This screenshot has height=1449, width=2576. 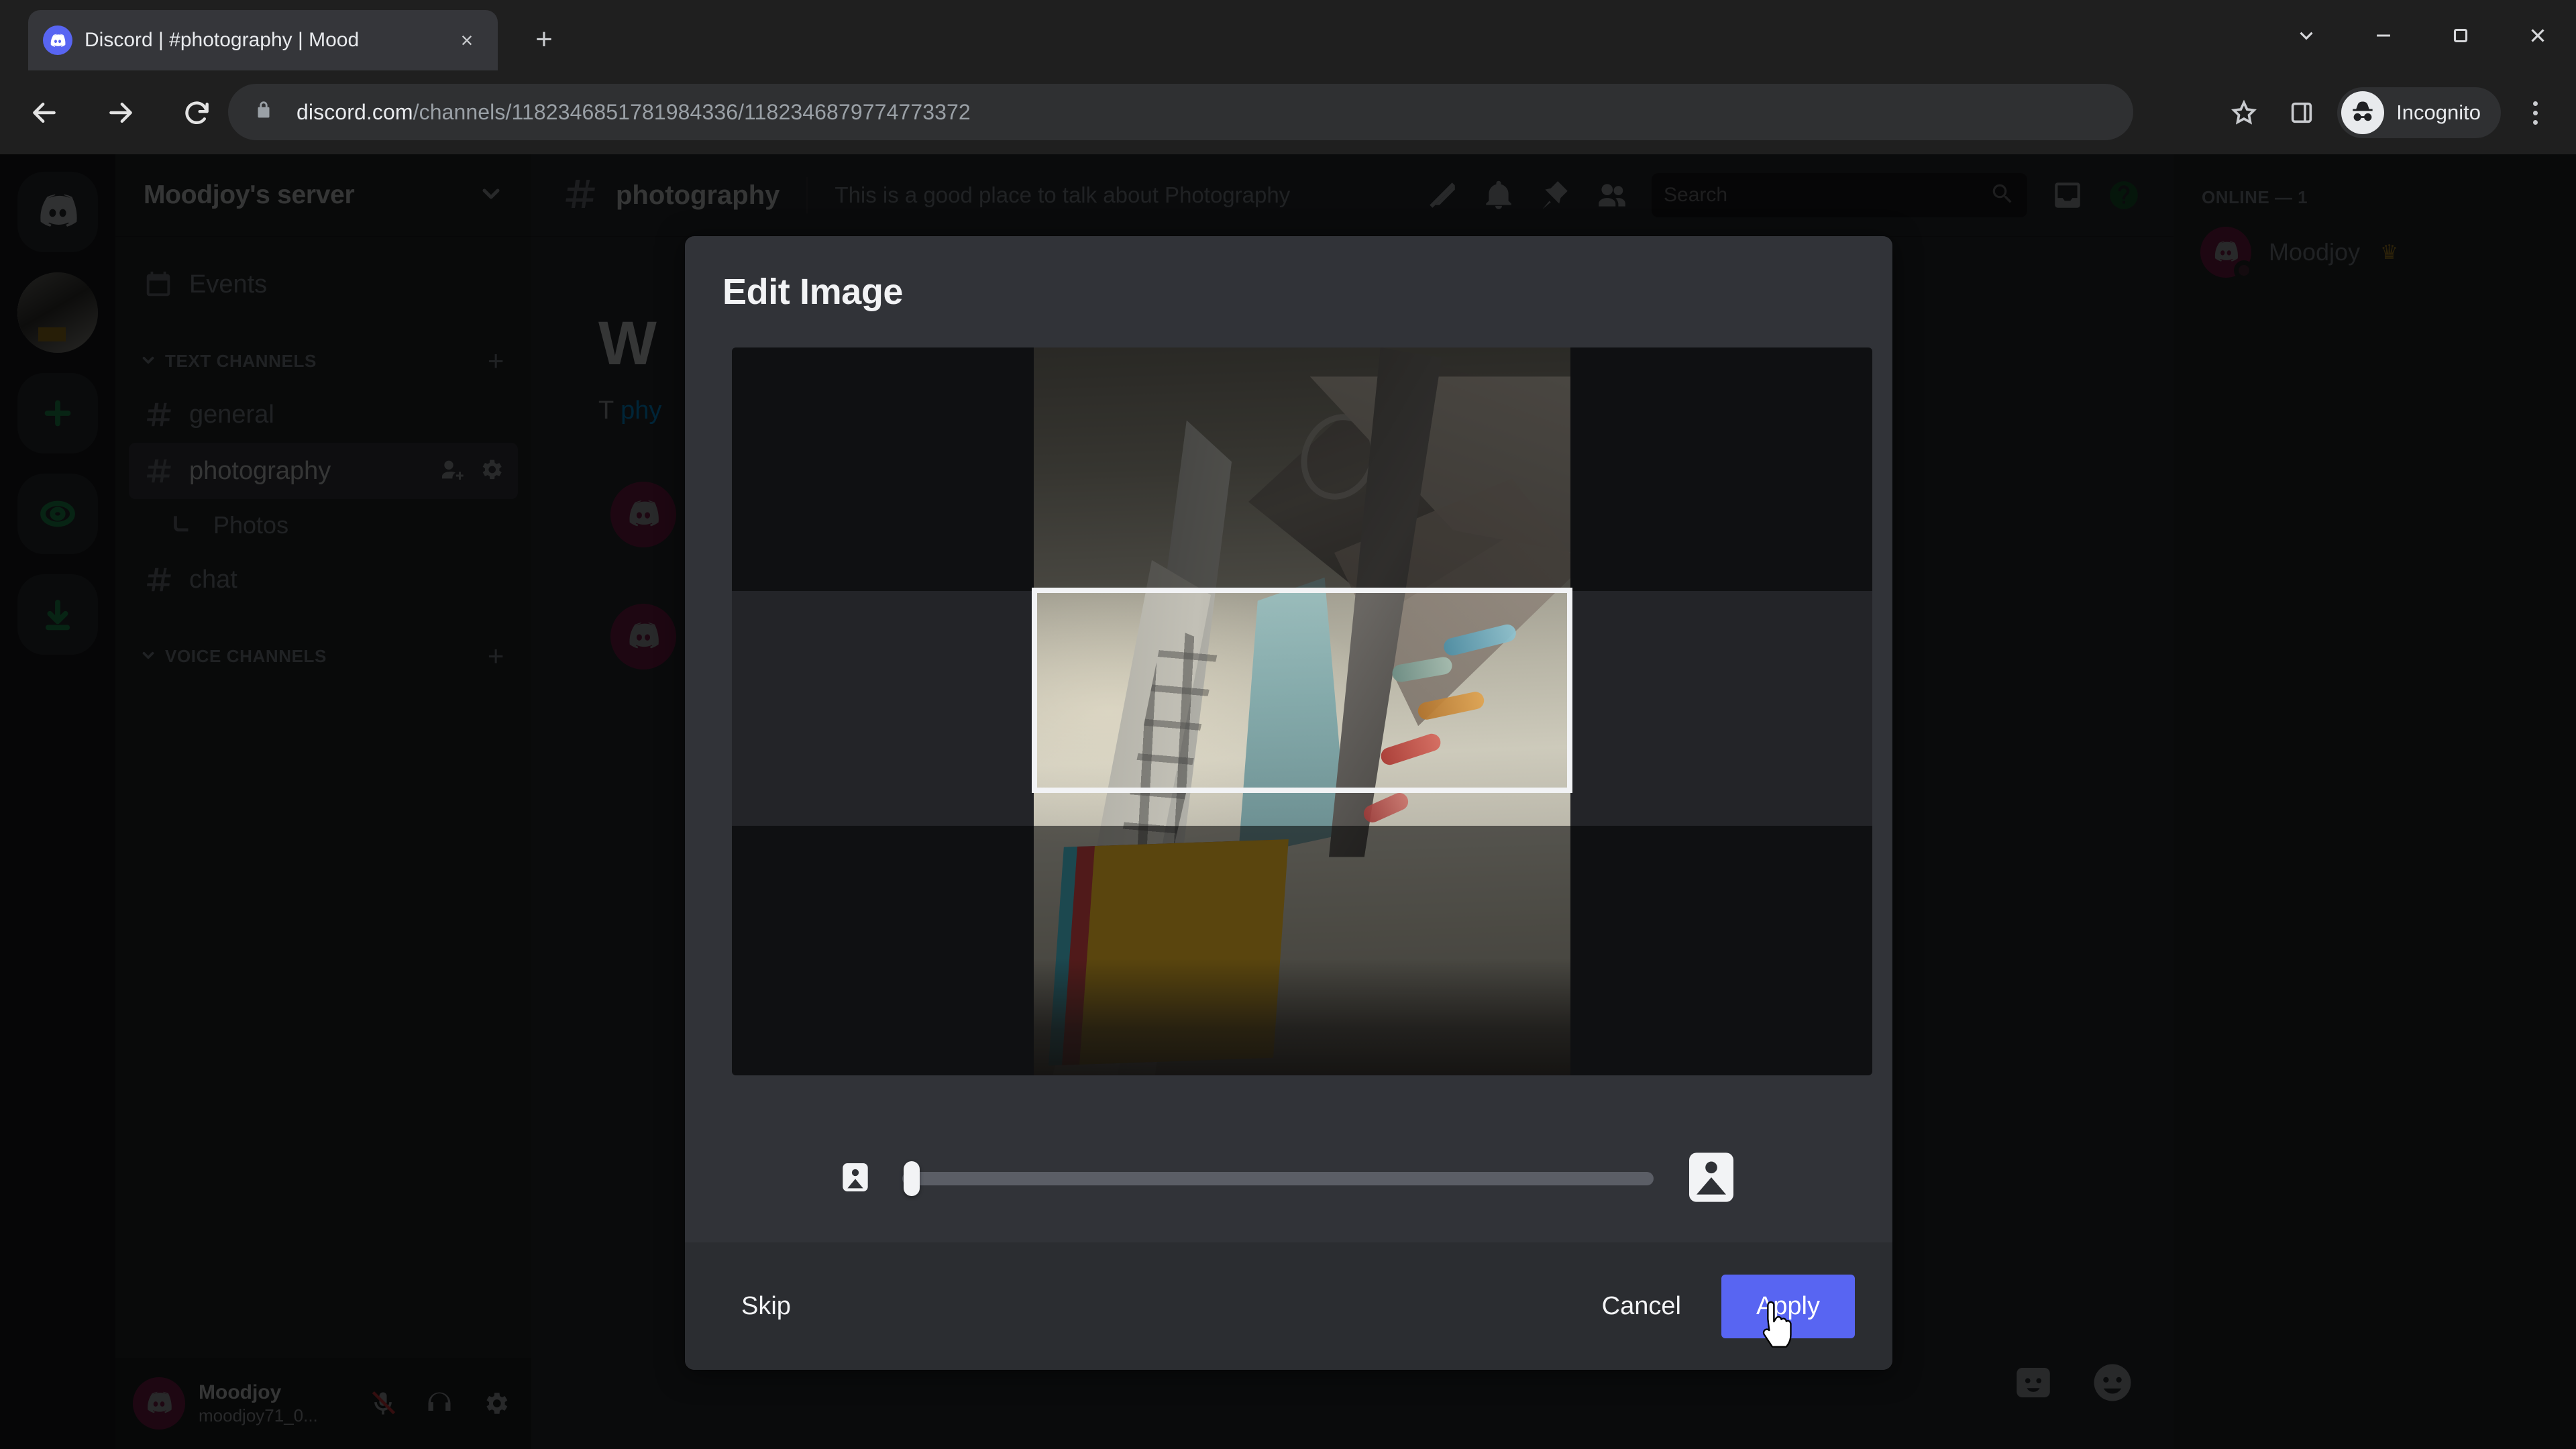 What do you see at coordinates (1288, 35) in the screenshot?
I see `tab-strip: Discord | #photography | Mood × +` at bounding box center [1288, 35].